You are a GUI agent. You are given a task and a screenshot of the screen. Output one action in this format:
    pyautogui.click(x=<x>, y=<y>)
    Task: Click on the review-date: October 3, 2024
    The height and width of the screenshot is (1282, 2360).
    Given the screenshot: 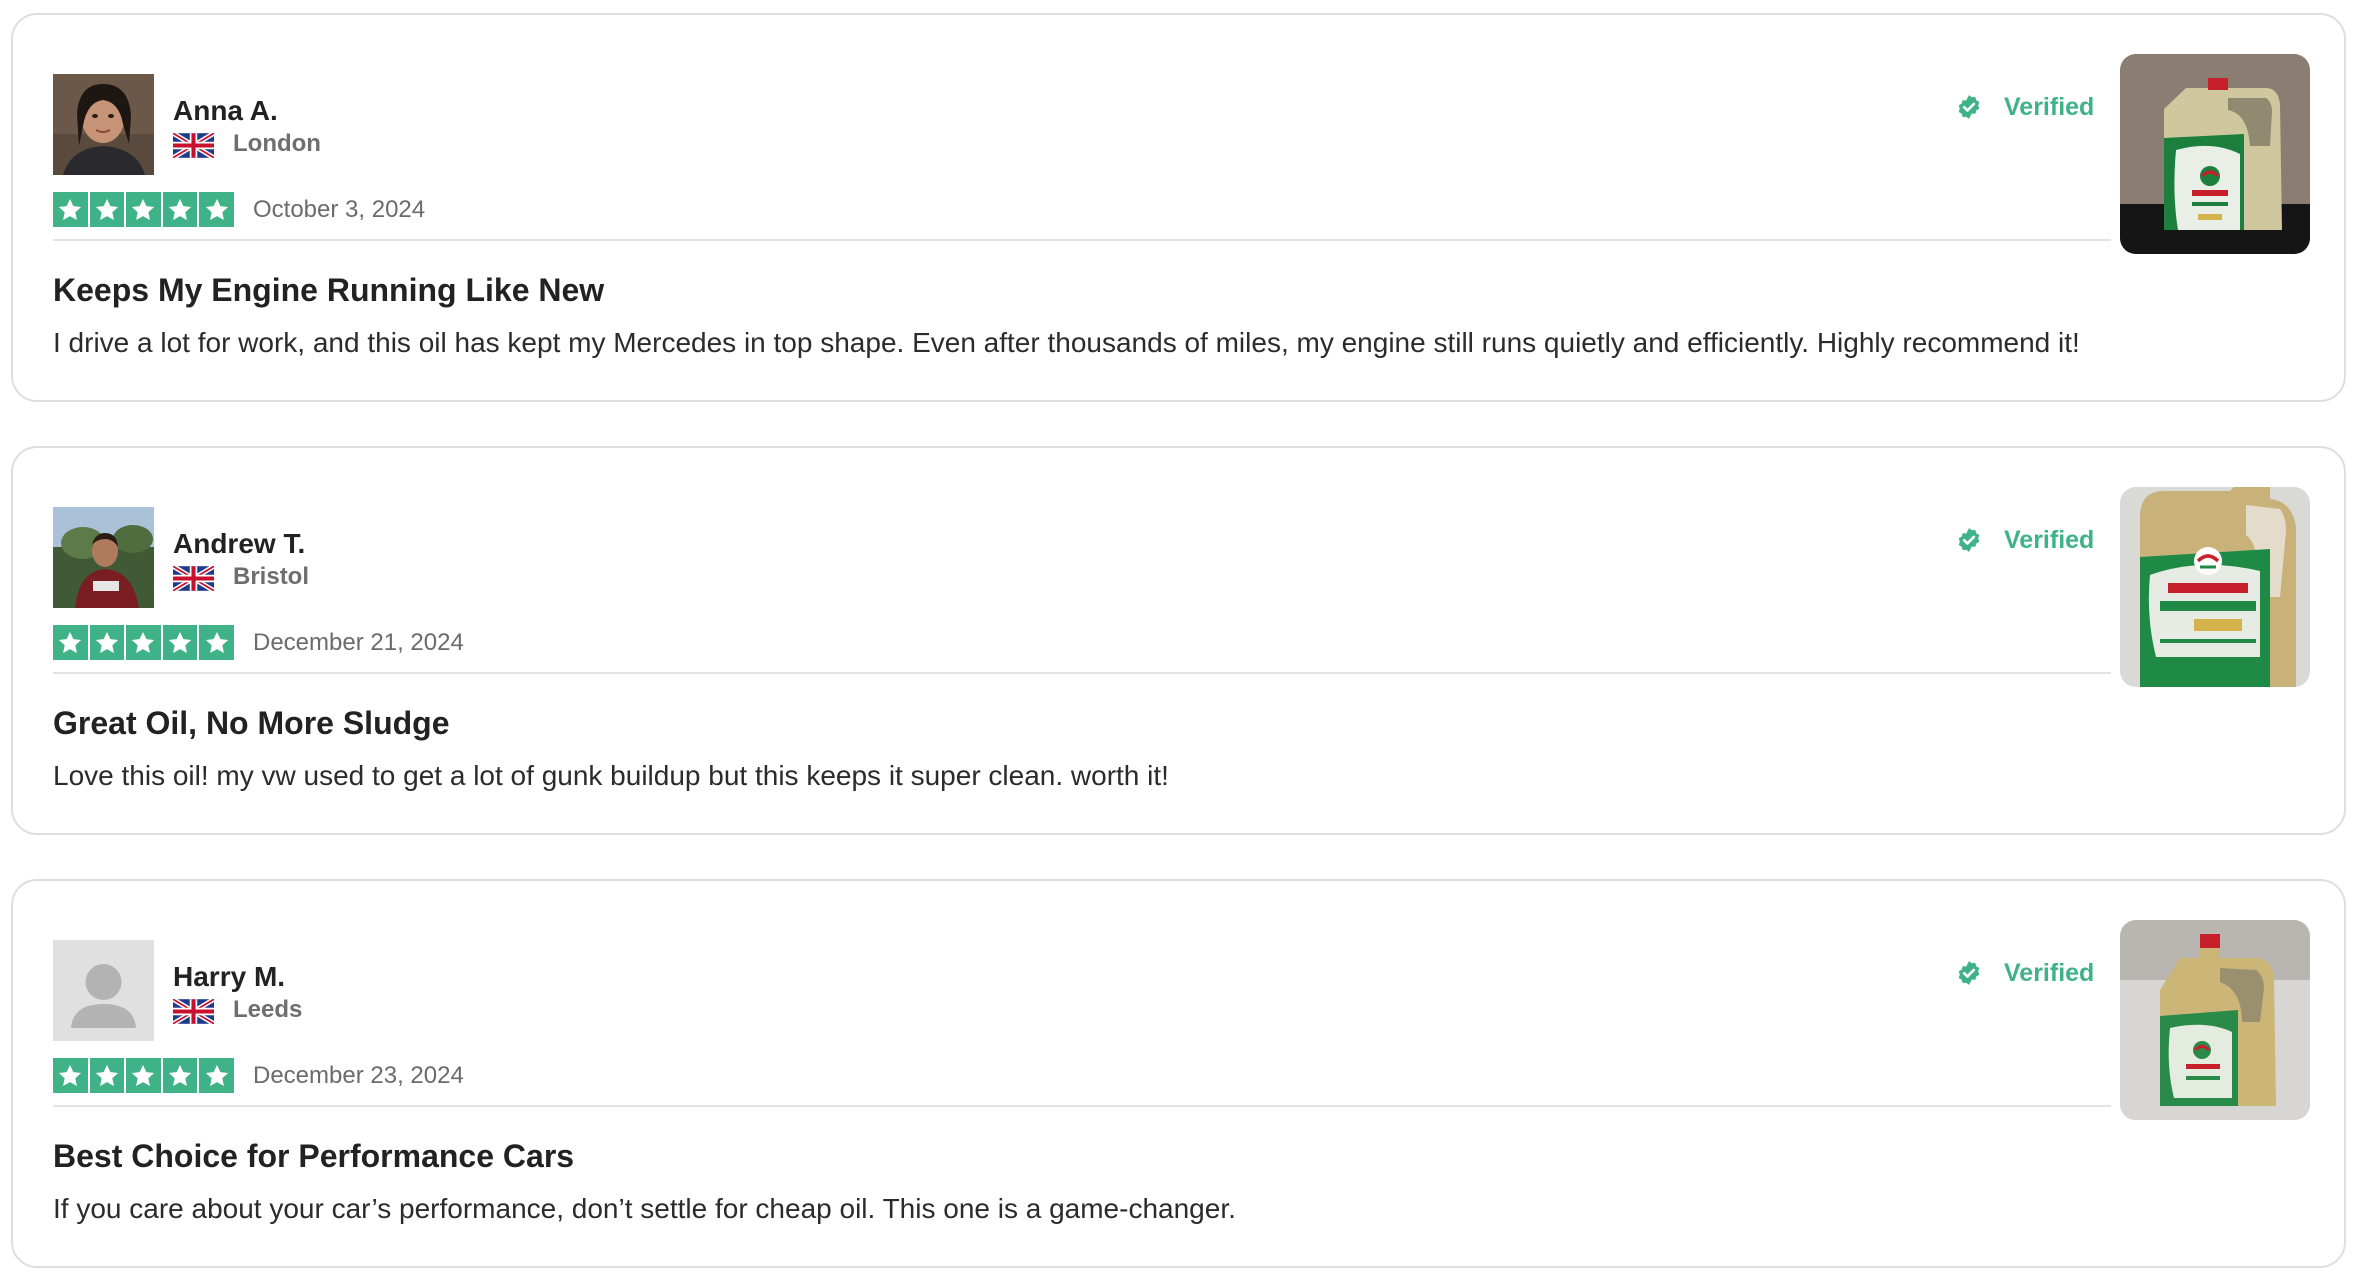 What is the action you would take?
    pyautogui.click(x=339, y=209)
    